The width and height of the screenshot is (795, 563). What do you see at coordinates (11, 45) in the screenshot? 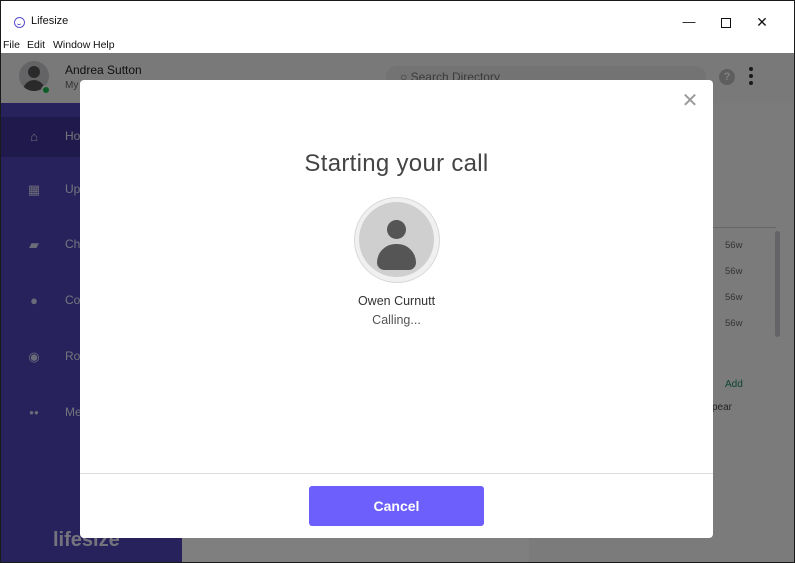
I see `menu-file: File` at bounding box center [11, 45].